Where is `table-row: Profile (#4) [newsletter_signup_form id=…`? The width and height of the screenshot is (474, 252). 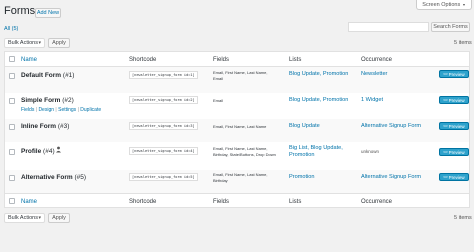 table-row: Profile (#4) [newsletter_signup_form id=… is located at coordinates (237, 156).